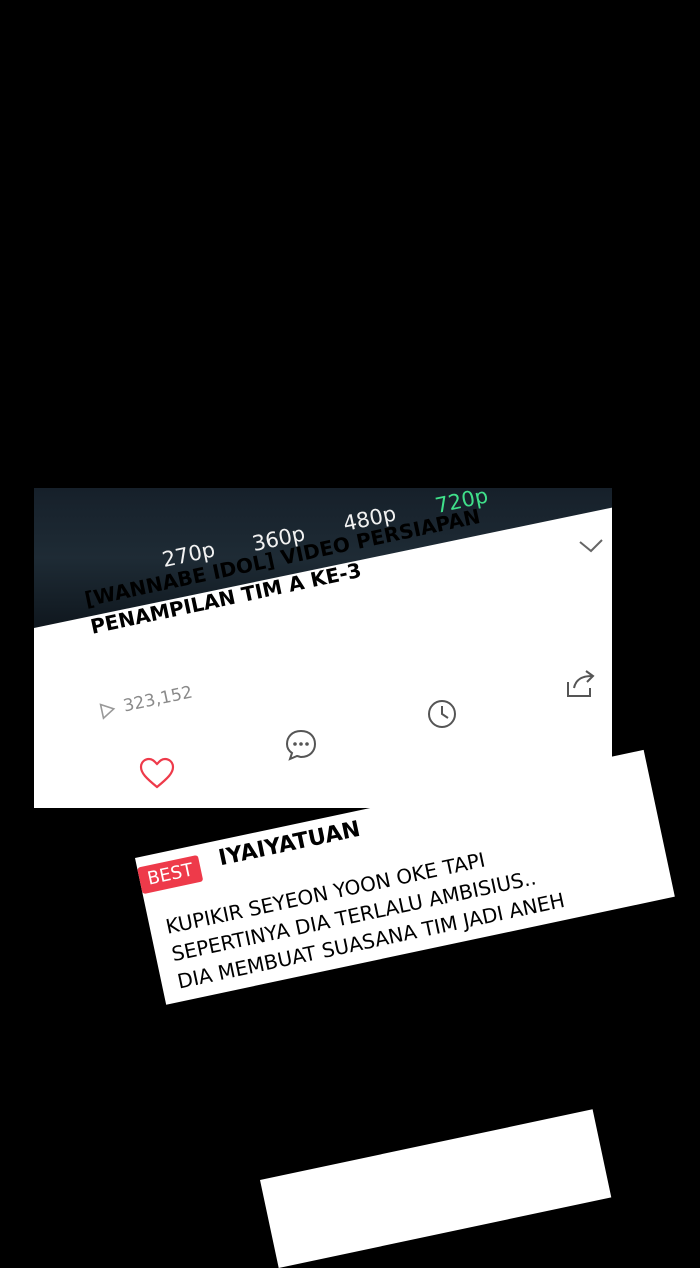  What do you see at coordinates (157, 773) in the screenshot?
I see `heart-icon` at bounding box center [157, 773].